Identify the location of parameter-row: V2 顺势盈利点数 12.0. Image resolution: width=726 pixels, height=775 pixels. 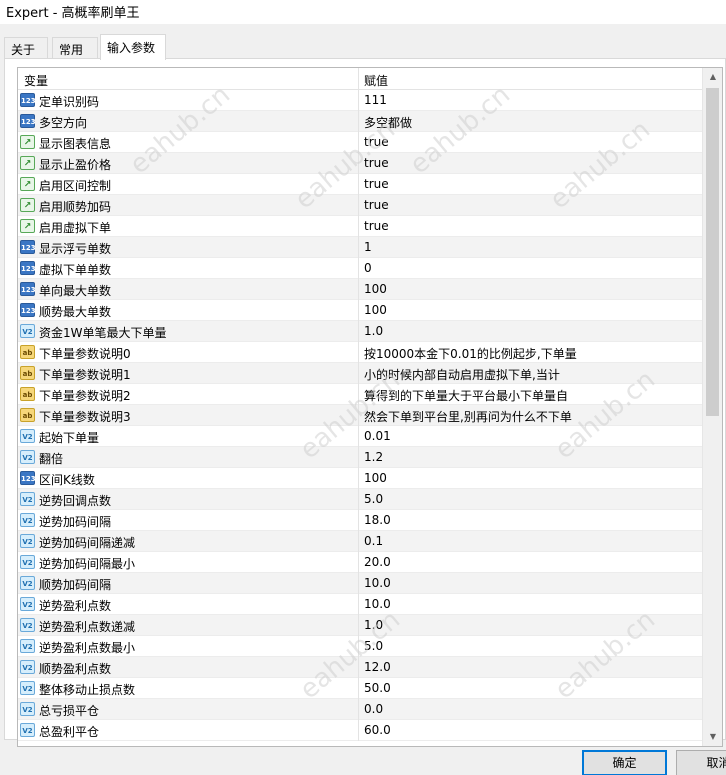
(360, 667).